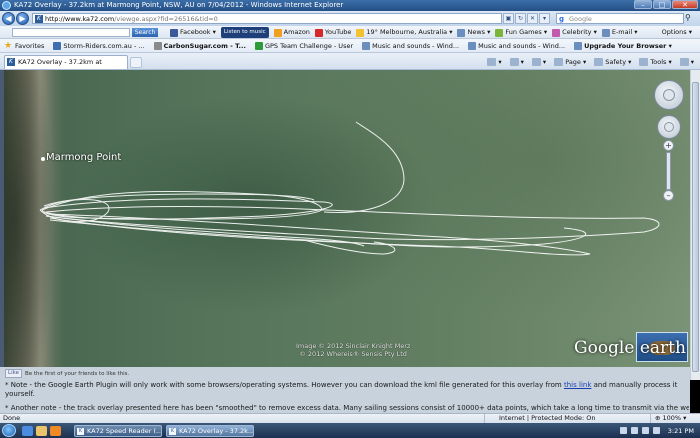 The height and width of the screenshot is (438, 700). Describe the element at coordinates (145, 32) in the screenshot. I see `toolbar-search-button: Search` at that location.